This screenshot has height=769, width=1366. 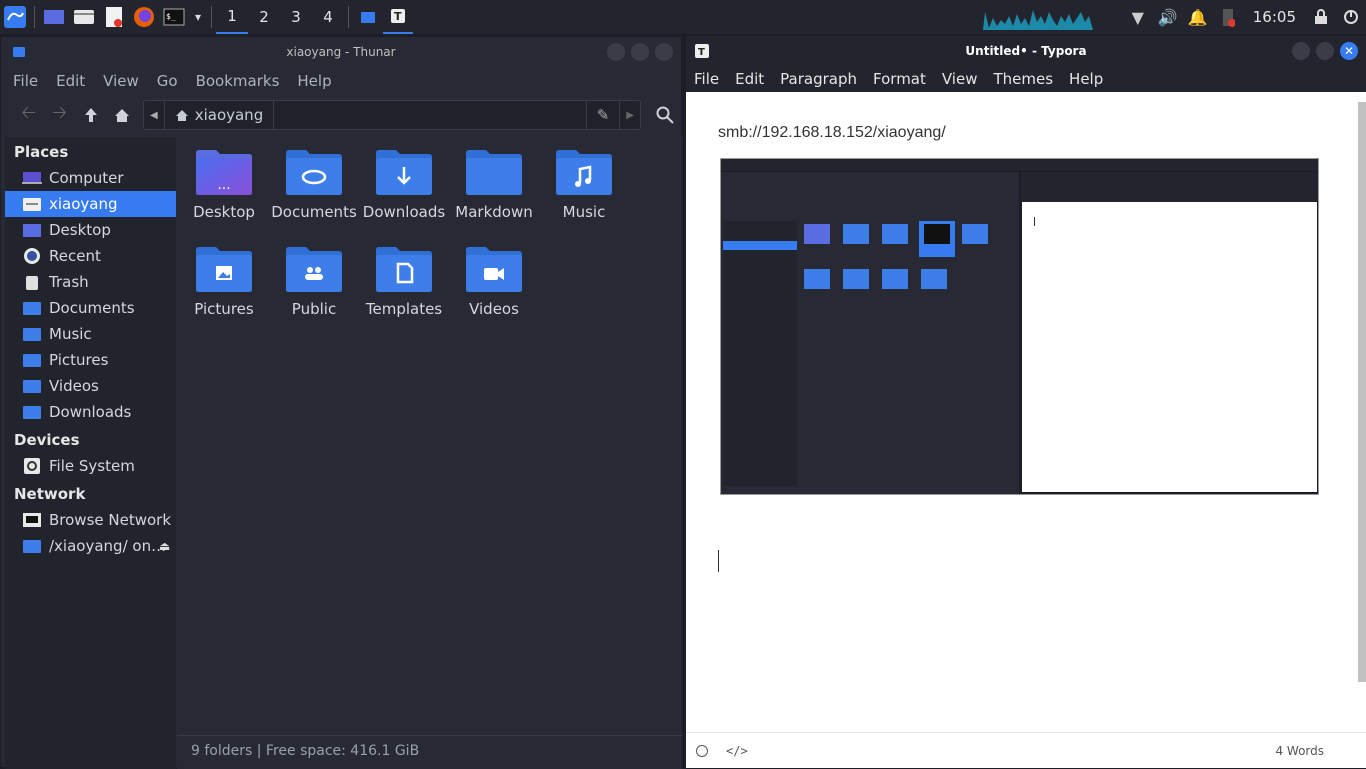 I want to click on notifications-icon: 🔔, so click(x=1198, y=17).